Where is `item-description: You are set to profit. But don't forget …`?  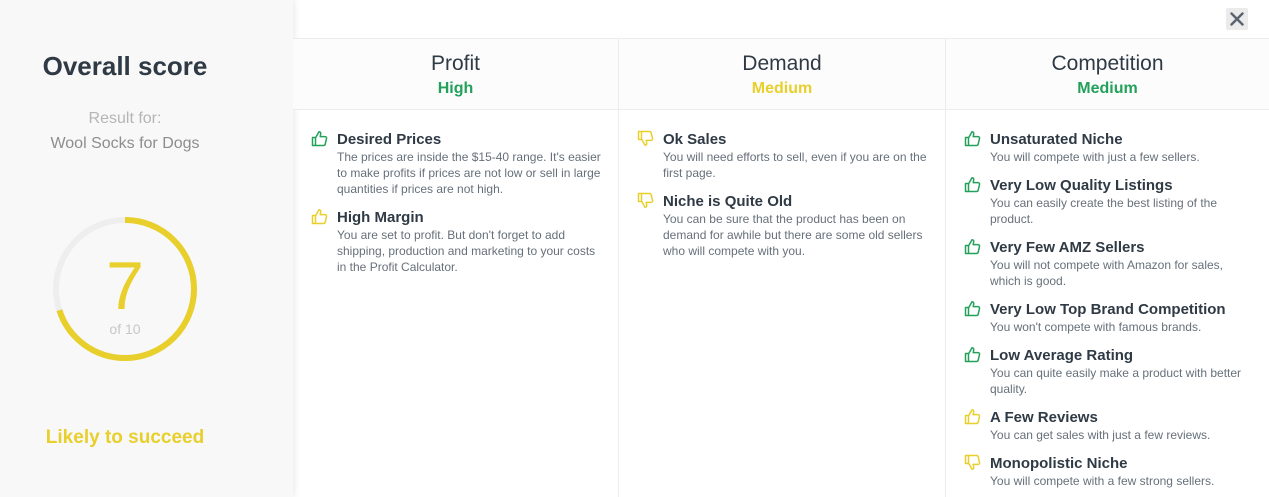 item-description: You are set to profit. But don't forget … is located at coordinates (466, 251).